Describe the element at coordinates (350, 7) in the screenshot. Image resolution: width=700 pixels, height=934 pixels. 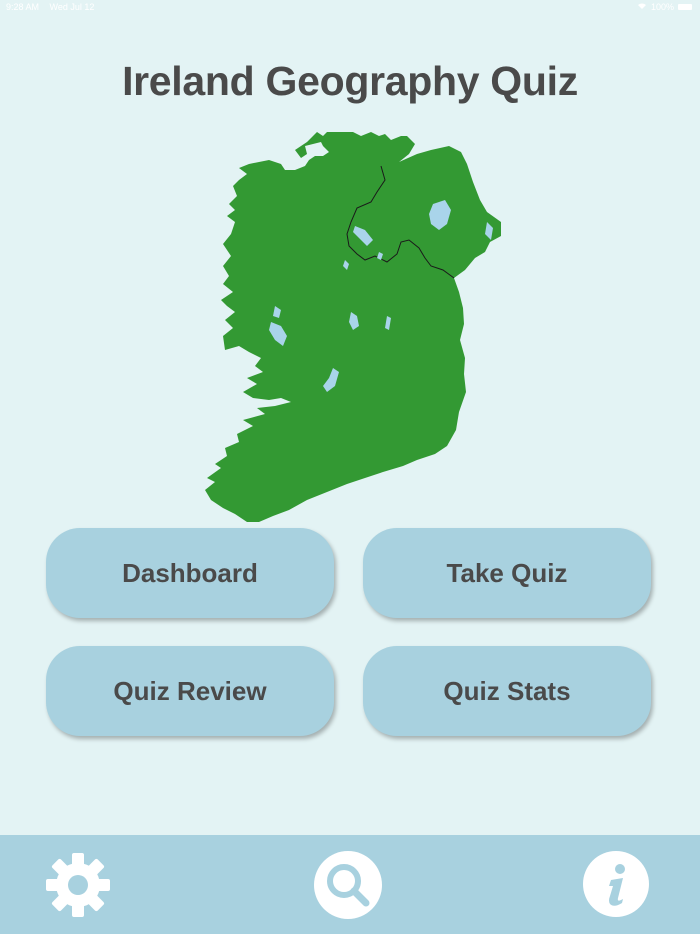
I see `status-bar: 9:28 AM Wed Jul 12 100%` at that location.